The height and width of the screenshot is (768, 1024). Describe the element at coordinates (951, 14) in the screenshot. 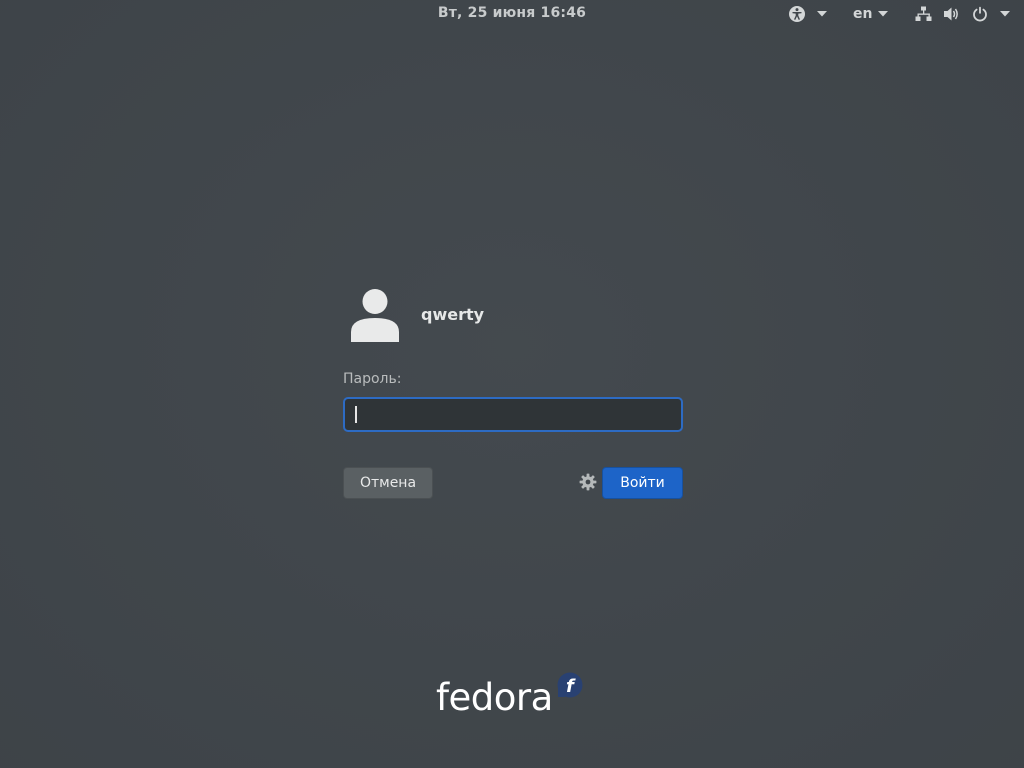

I see `volume-icon` at that location.